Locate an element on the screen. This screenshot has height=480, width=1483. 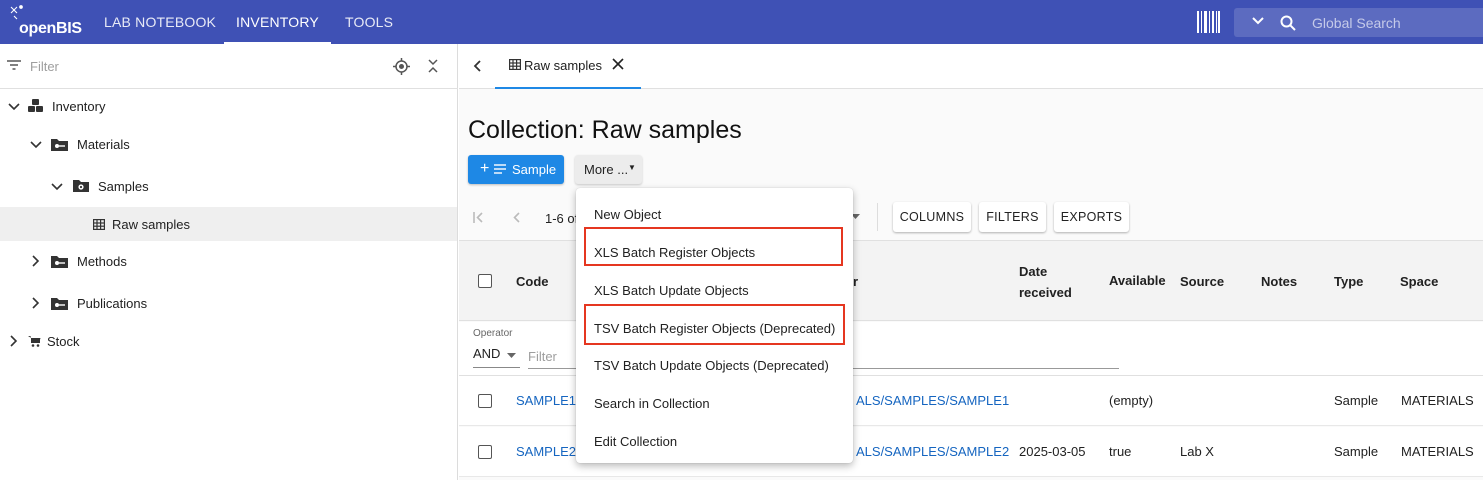
tree-item-label: Publications is located at coordinates (112, 303).